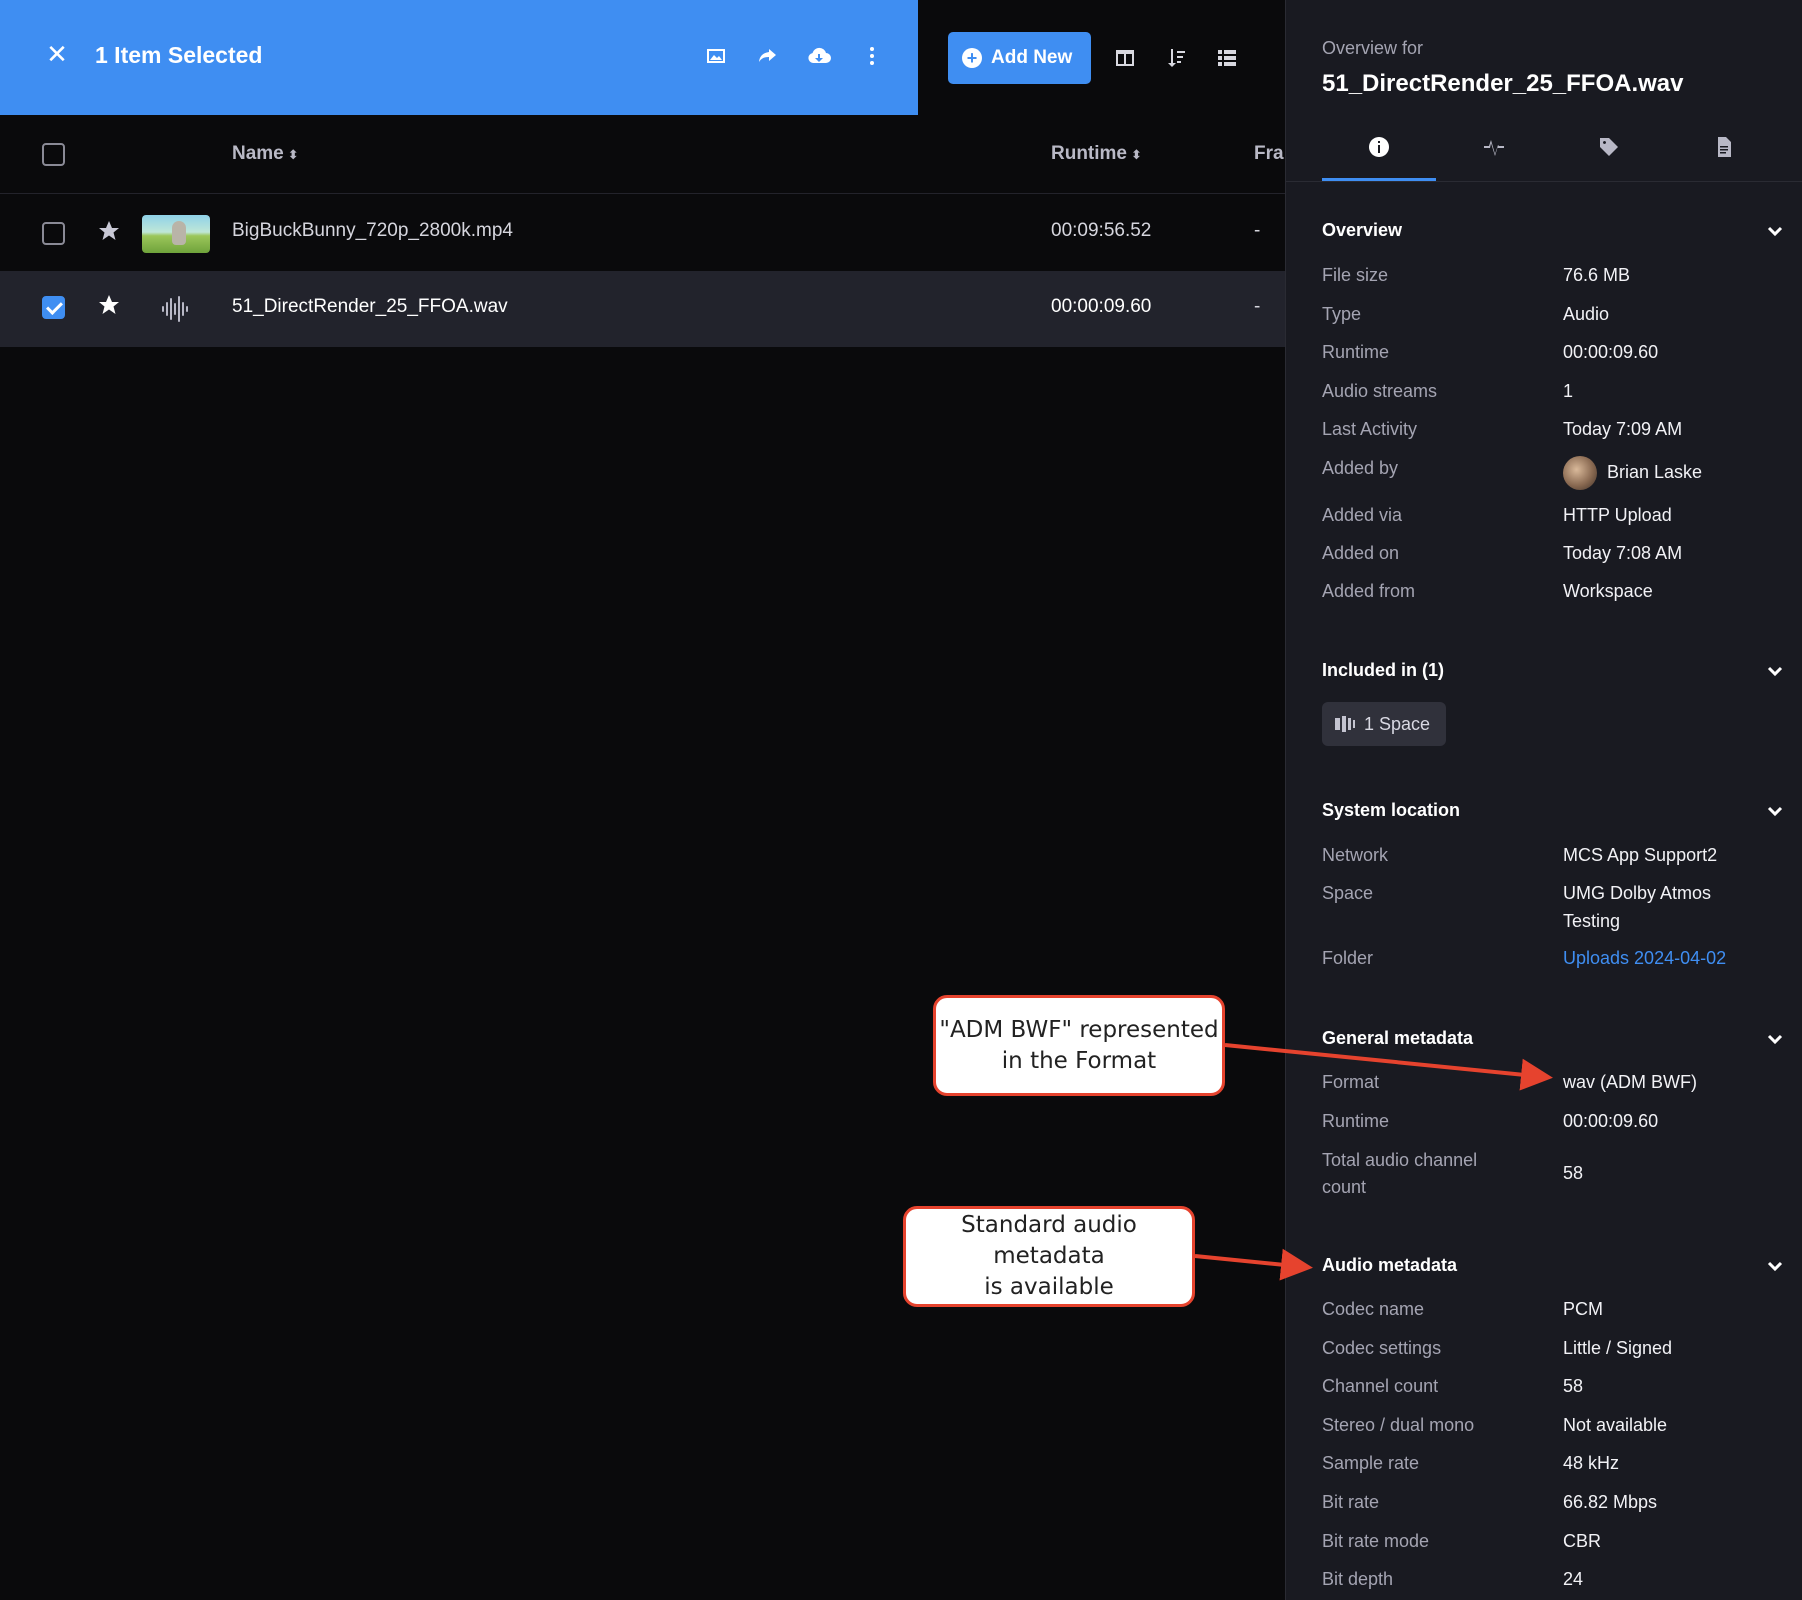 The height and width of the screenshot is (1600, 1802). I want to click on format-value: wav (ADM BWF), so click(1630, 1082).